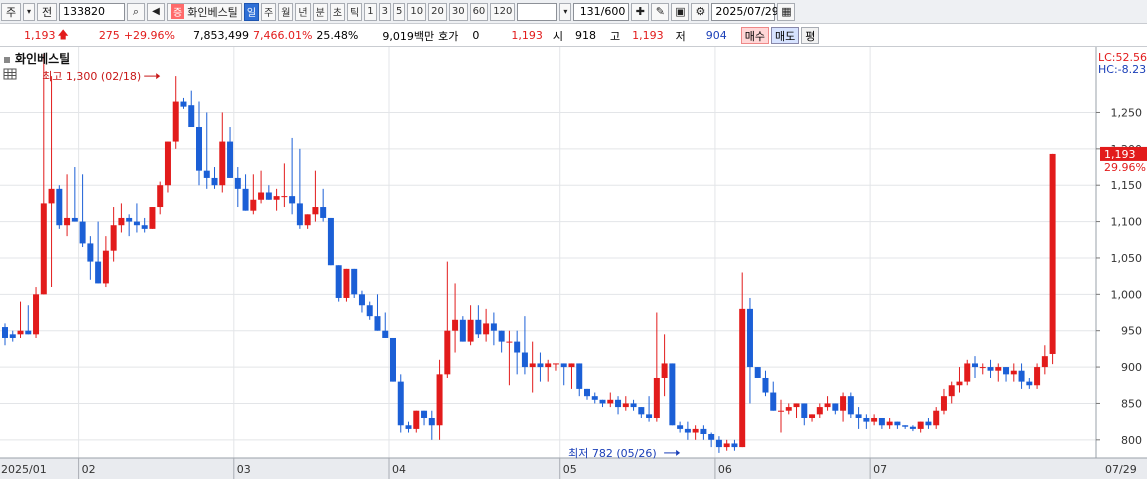 The image size is (1147, 479). Describe the element at coordinates (601, 11) in the screenshot. I see `candle-count: 131/600` at that location.